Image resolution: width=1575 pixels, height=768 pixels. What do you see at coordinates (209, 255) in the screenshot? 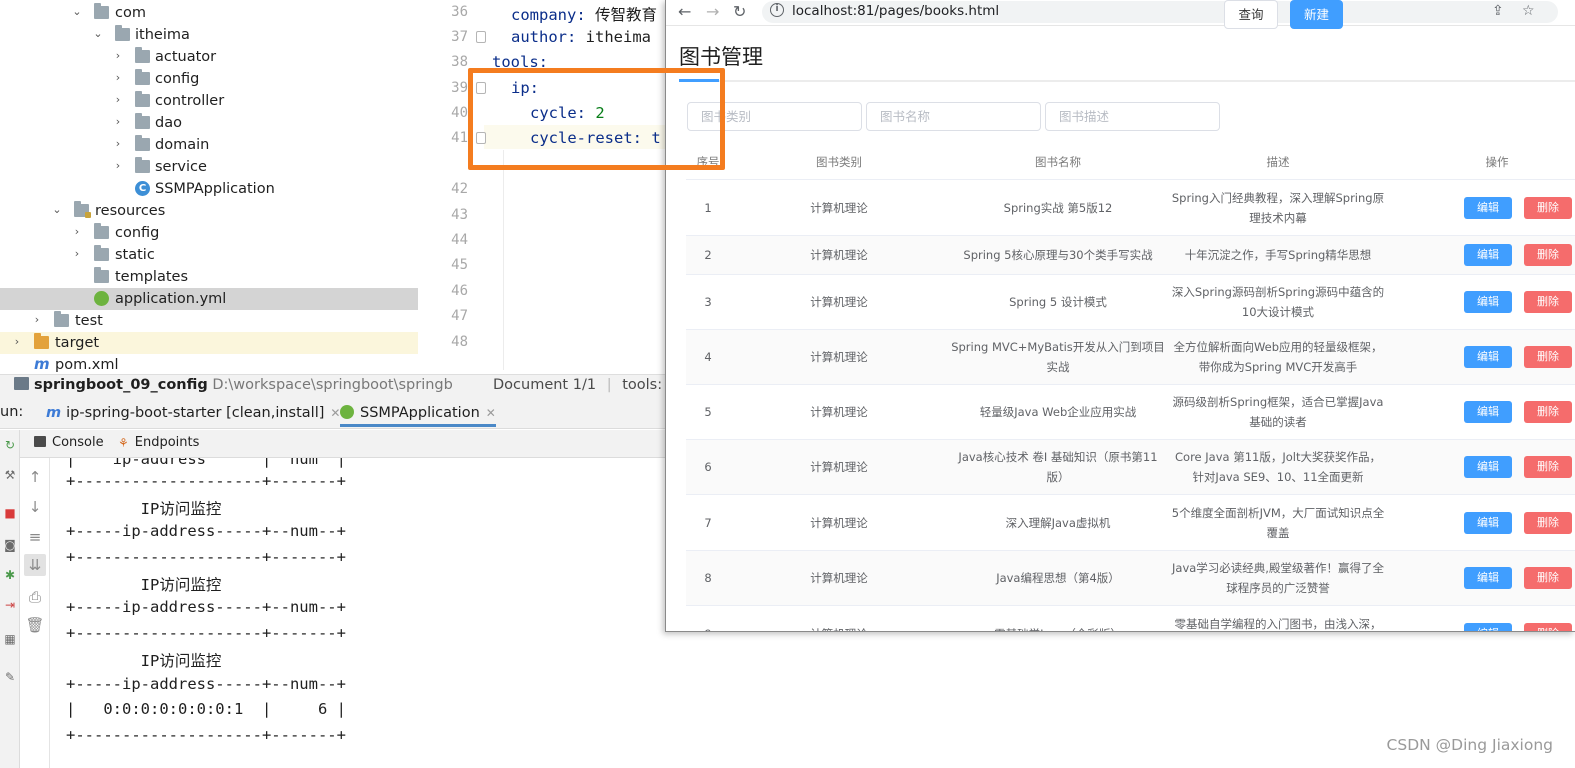
I see `tree-item-static: › static` at bounding box center [209, 255].